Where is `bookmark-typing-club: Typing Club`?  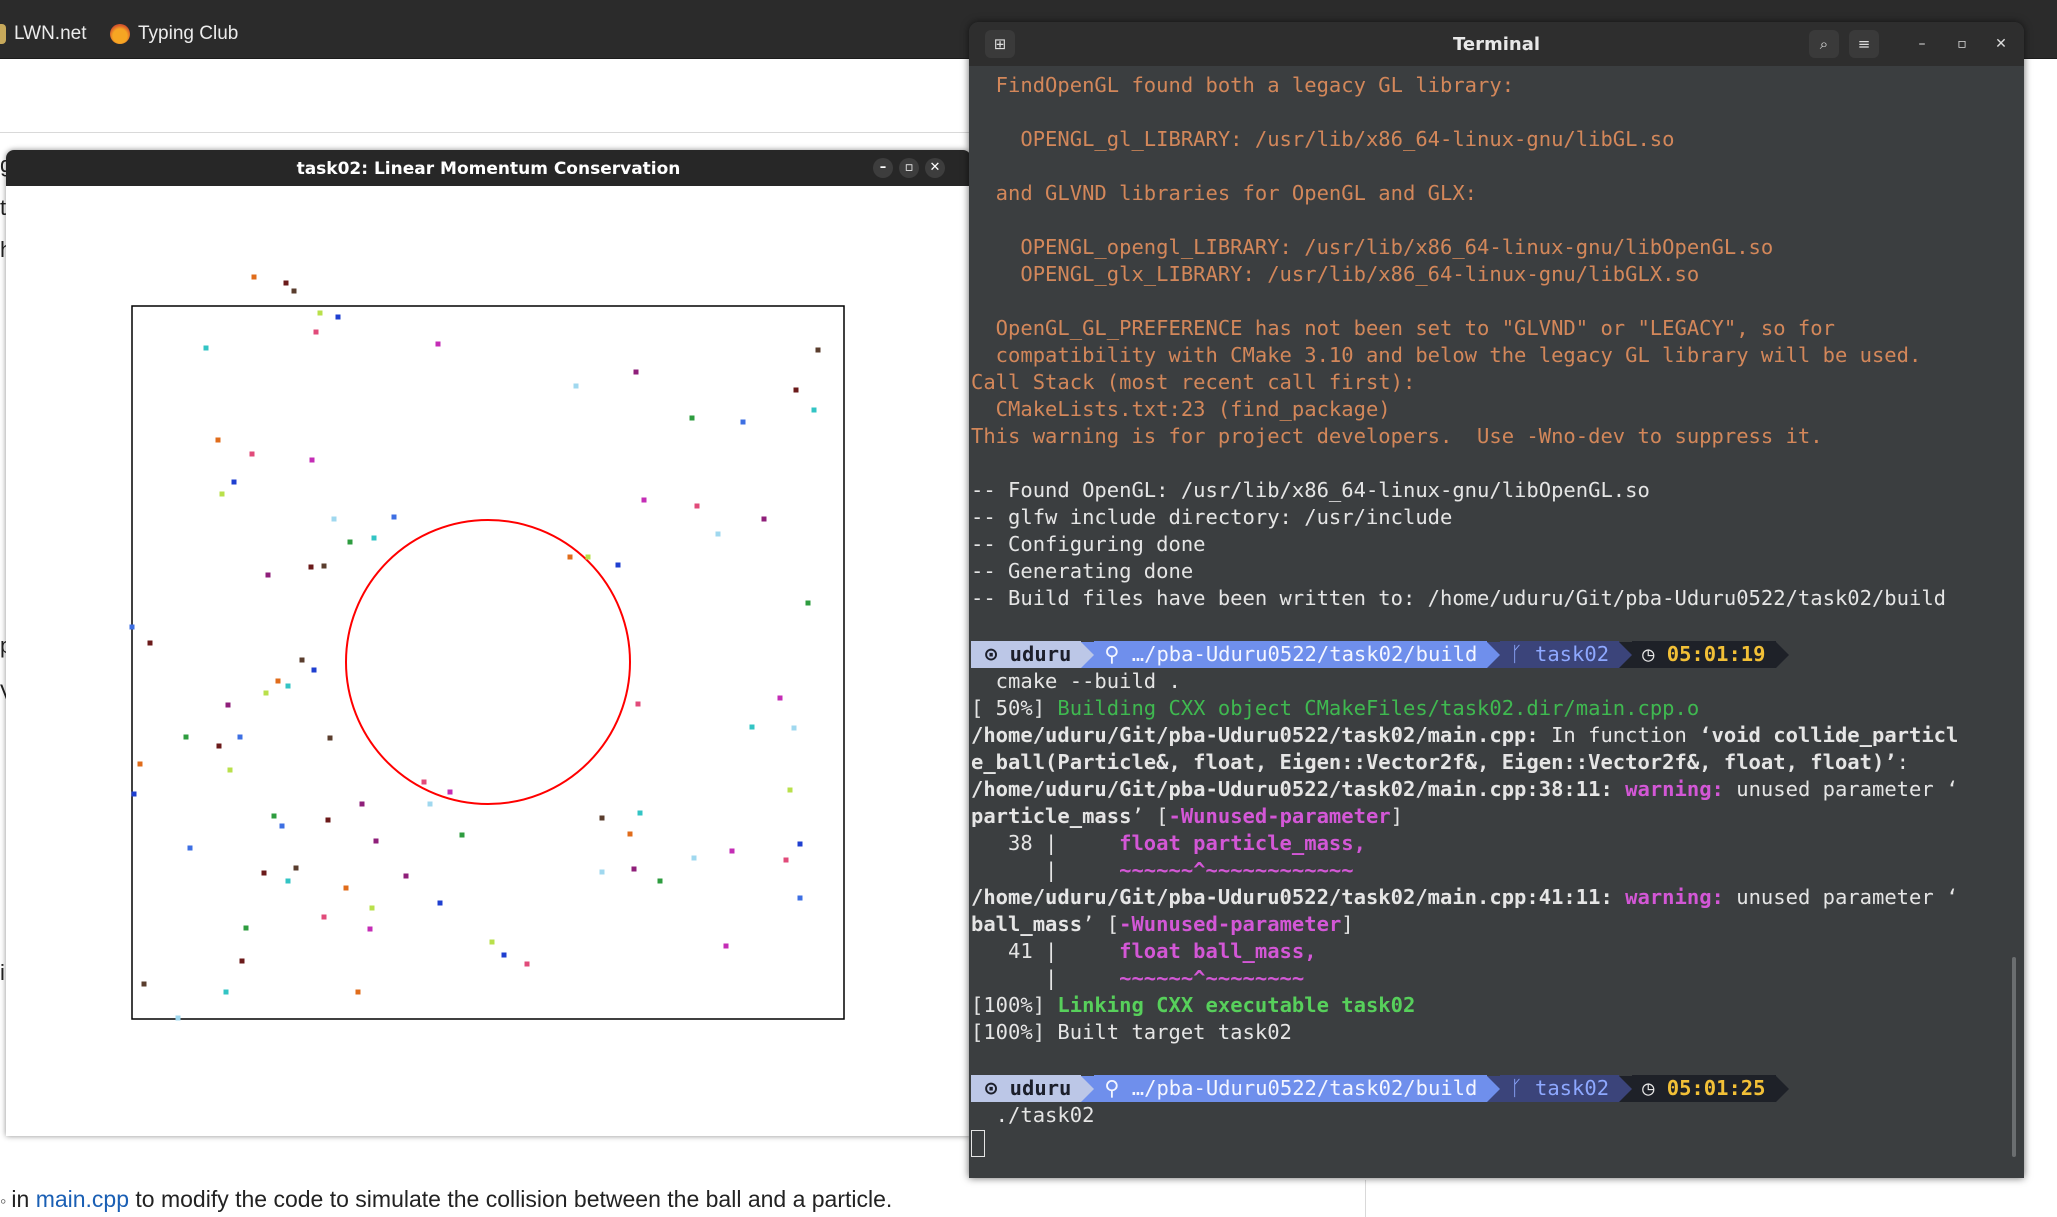
bookmark-typing-club: Typing Club is located at coordinates (174, 34).